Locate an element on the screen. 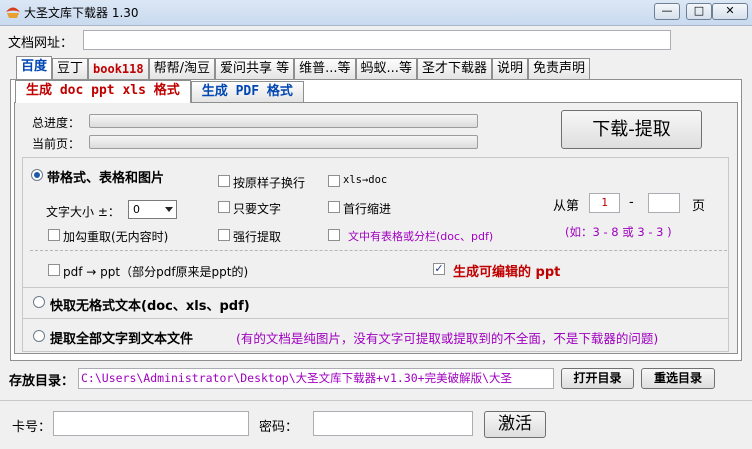  open-dir-button: 打开目录 is located at coordinates (597, 378).